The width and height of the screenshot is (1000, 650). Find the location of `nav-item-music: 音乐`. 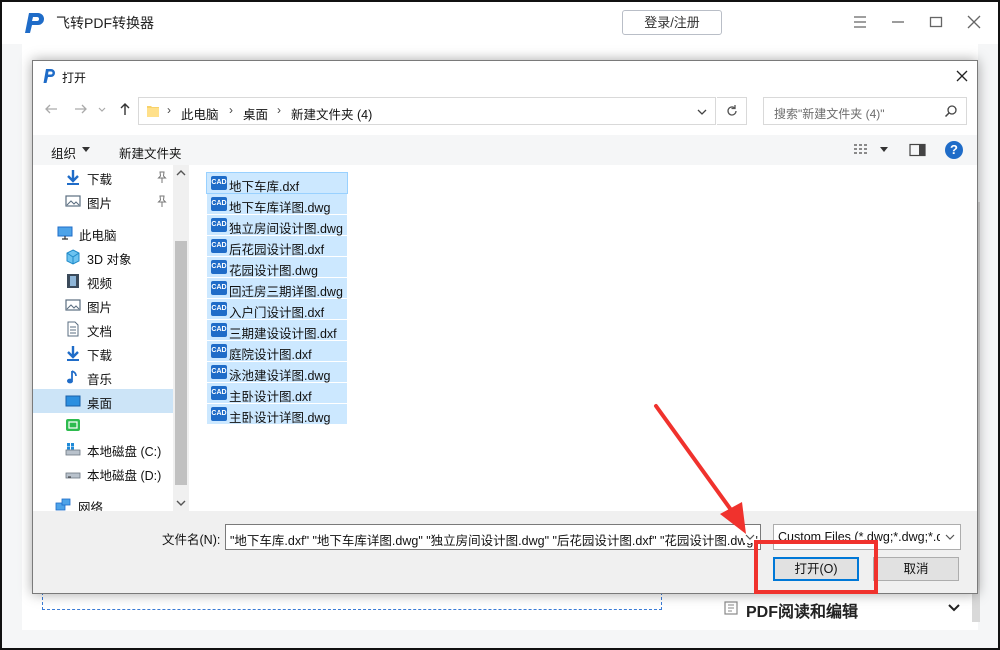

nav-item-music: 音乐 is located at coordinates (103, 377).